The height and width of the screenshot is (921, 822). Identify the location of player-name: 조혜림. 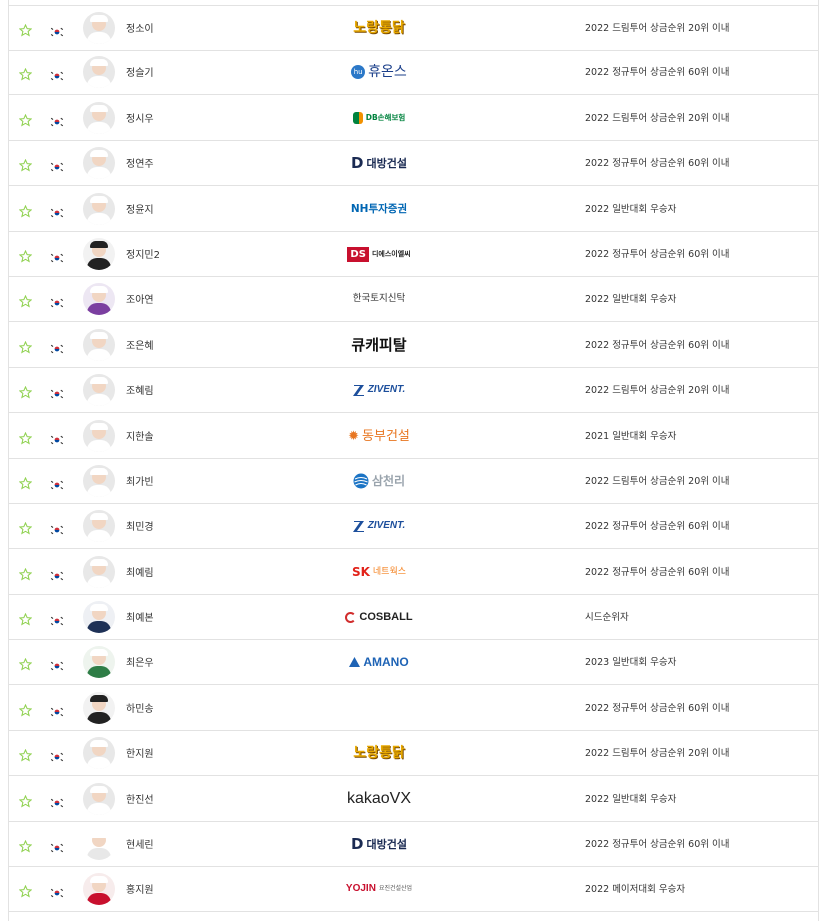
(140, 389).